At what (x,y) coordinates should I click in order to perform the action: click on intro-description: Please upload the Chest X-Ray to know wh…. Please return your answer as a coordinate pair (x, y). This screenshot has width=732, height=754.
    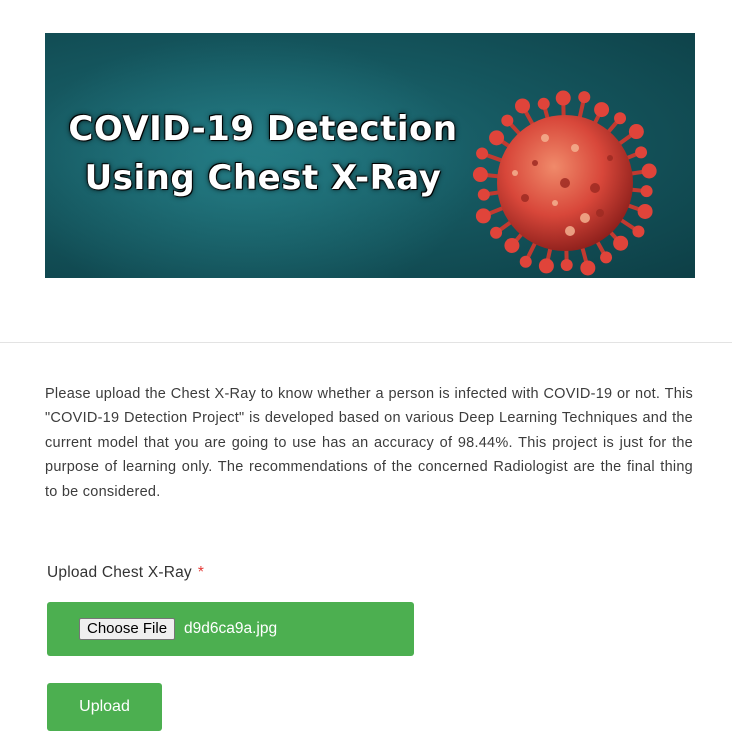
    Looking at the image, I should click on (369, 443).